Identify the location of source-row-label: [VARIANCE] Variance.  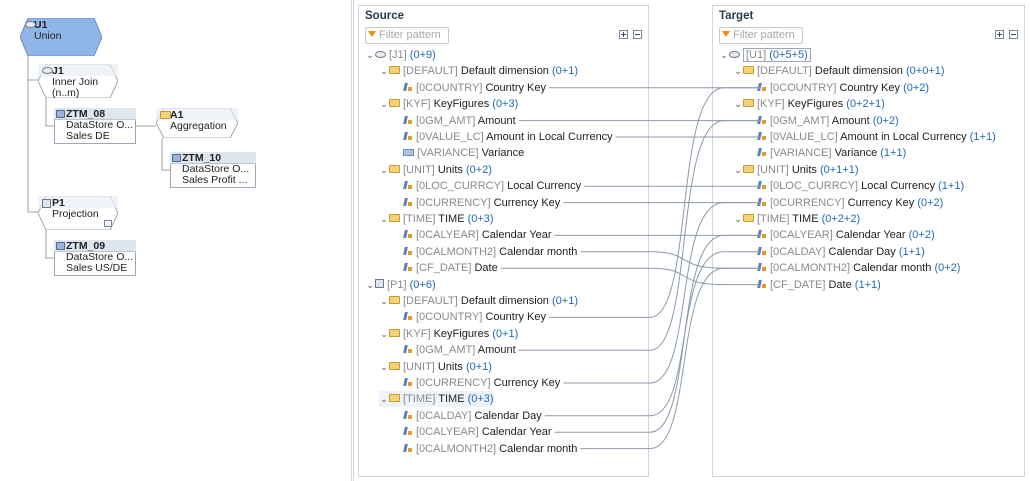
(470, 153).